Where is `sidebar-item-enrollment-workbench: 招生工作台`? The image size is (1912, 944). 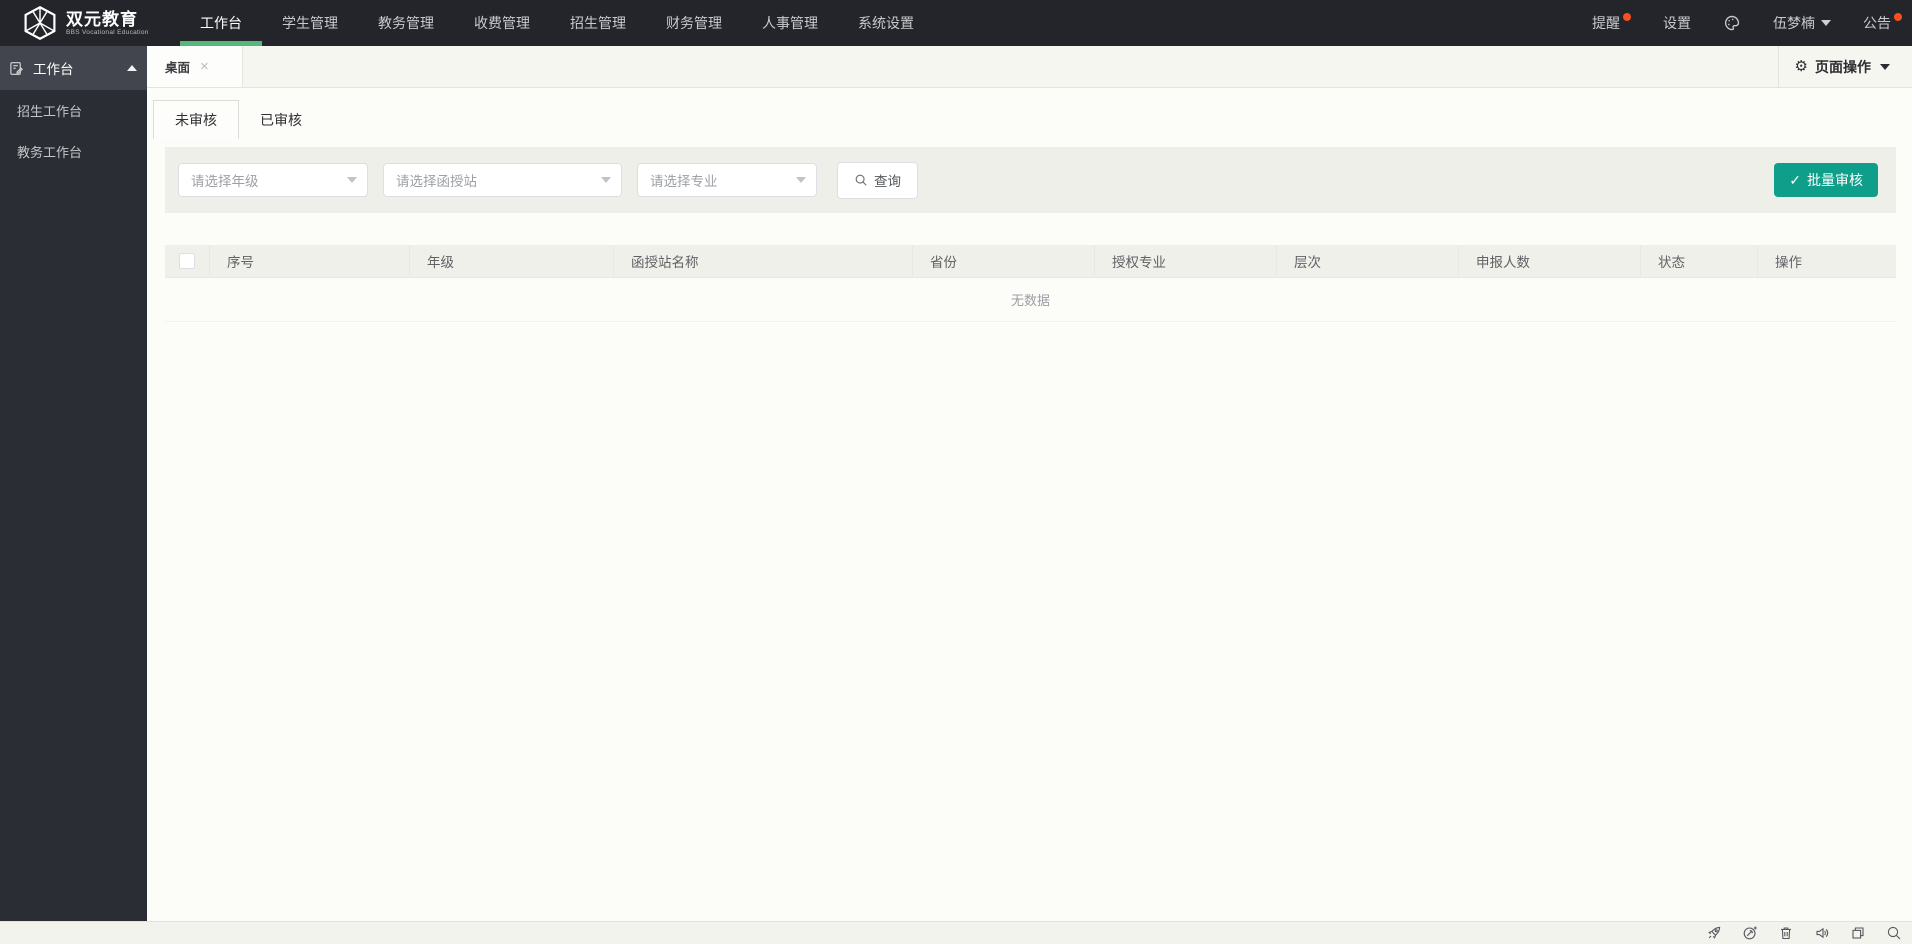
sidebar-item-enrollment-workbench: 招生工作台 is located at coordinates (73, 110).